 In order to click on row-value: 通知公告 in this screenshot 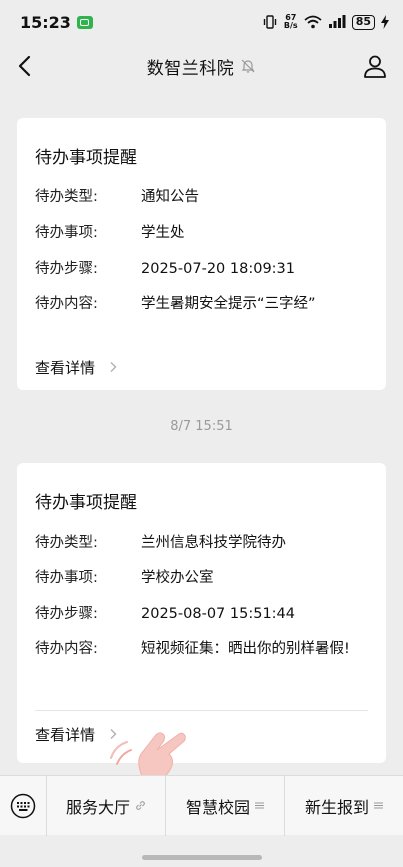, I will do `click(170, 197)`.